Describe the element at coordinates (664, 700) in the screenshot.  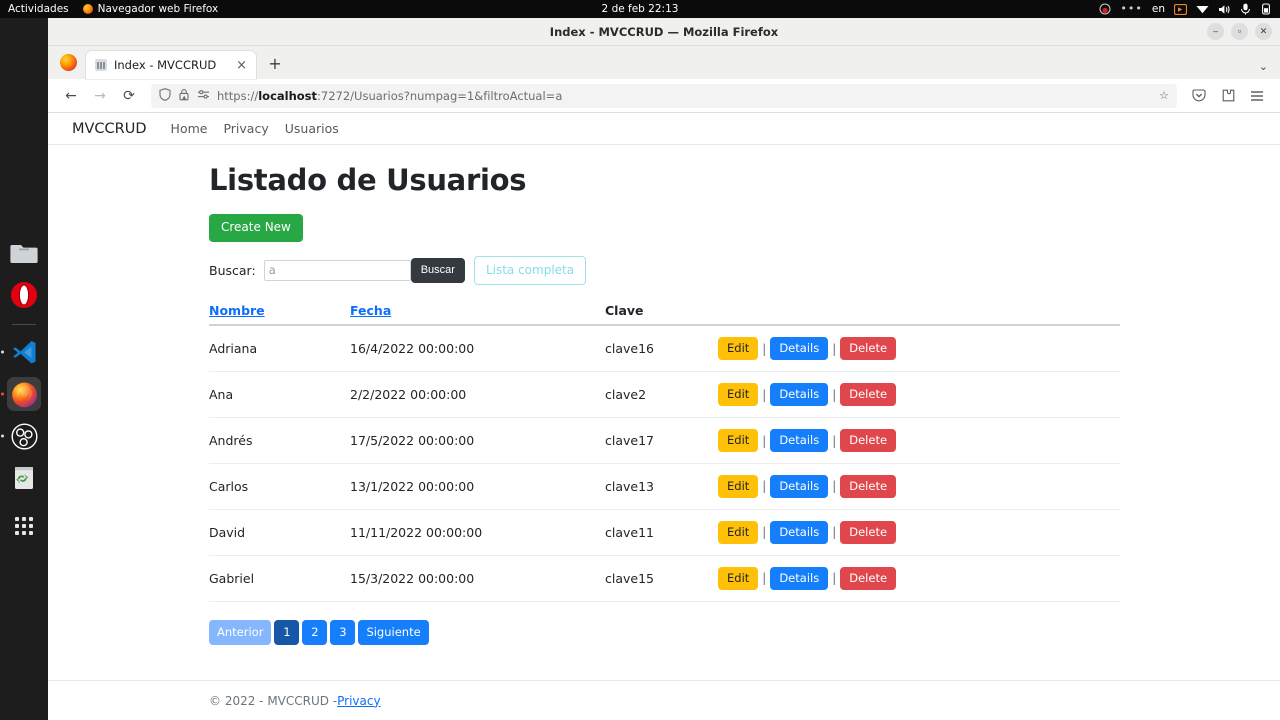
I see `page-footer: © 2022 - MVCCRUD - Privacy` at that location.